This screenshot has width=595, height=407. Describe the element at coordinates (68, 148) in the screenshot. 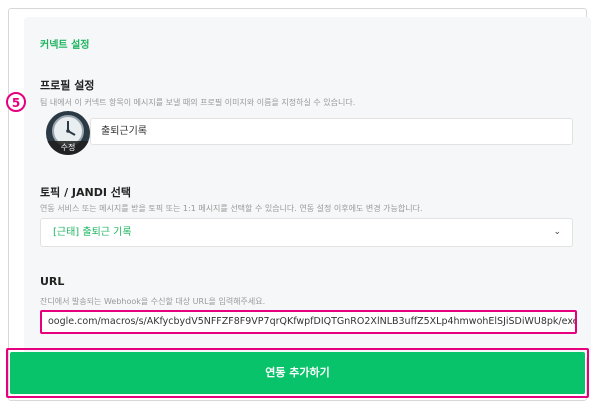

I see `avatar-edit-label: 수정` at that location.